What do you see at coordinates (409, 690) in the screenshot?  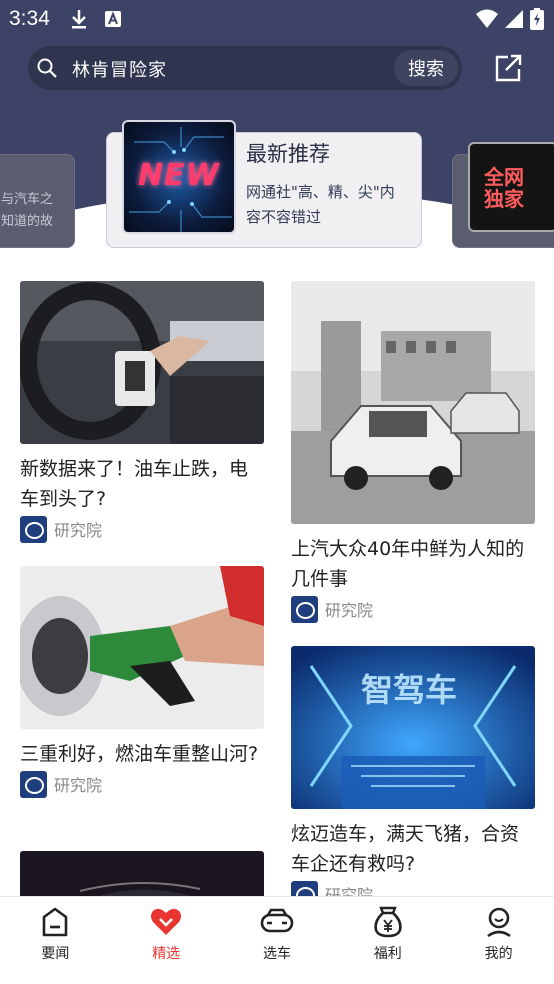 I see `decorative-title: 智驾车` at bounding box center [409, 690].